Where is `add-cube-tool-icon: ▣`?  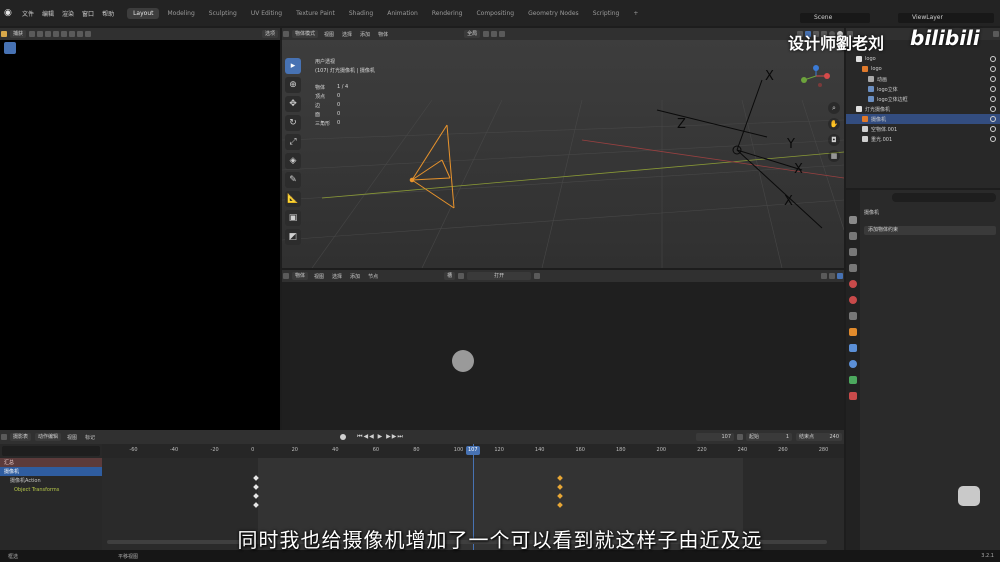
add-cube-tool-icon: ▣ is located at coordinates (293, 218).